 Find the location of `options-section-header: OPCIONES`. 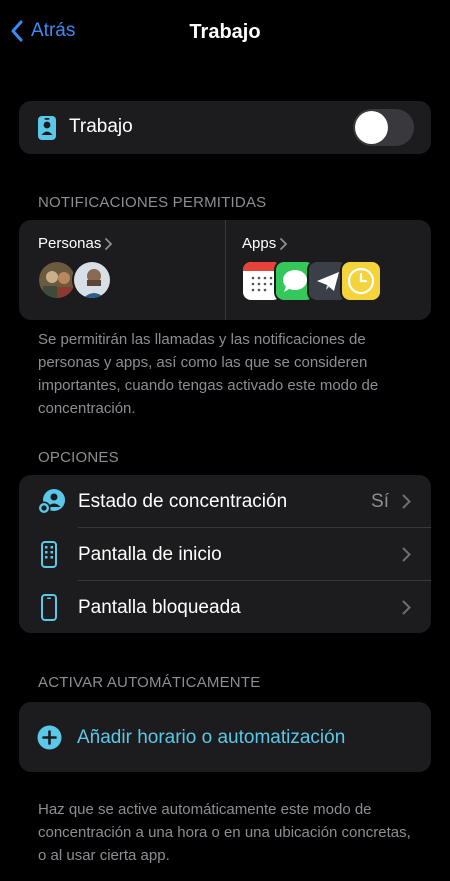

options-section-header: OPCIONES is located at coordinates (78, 457).